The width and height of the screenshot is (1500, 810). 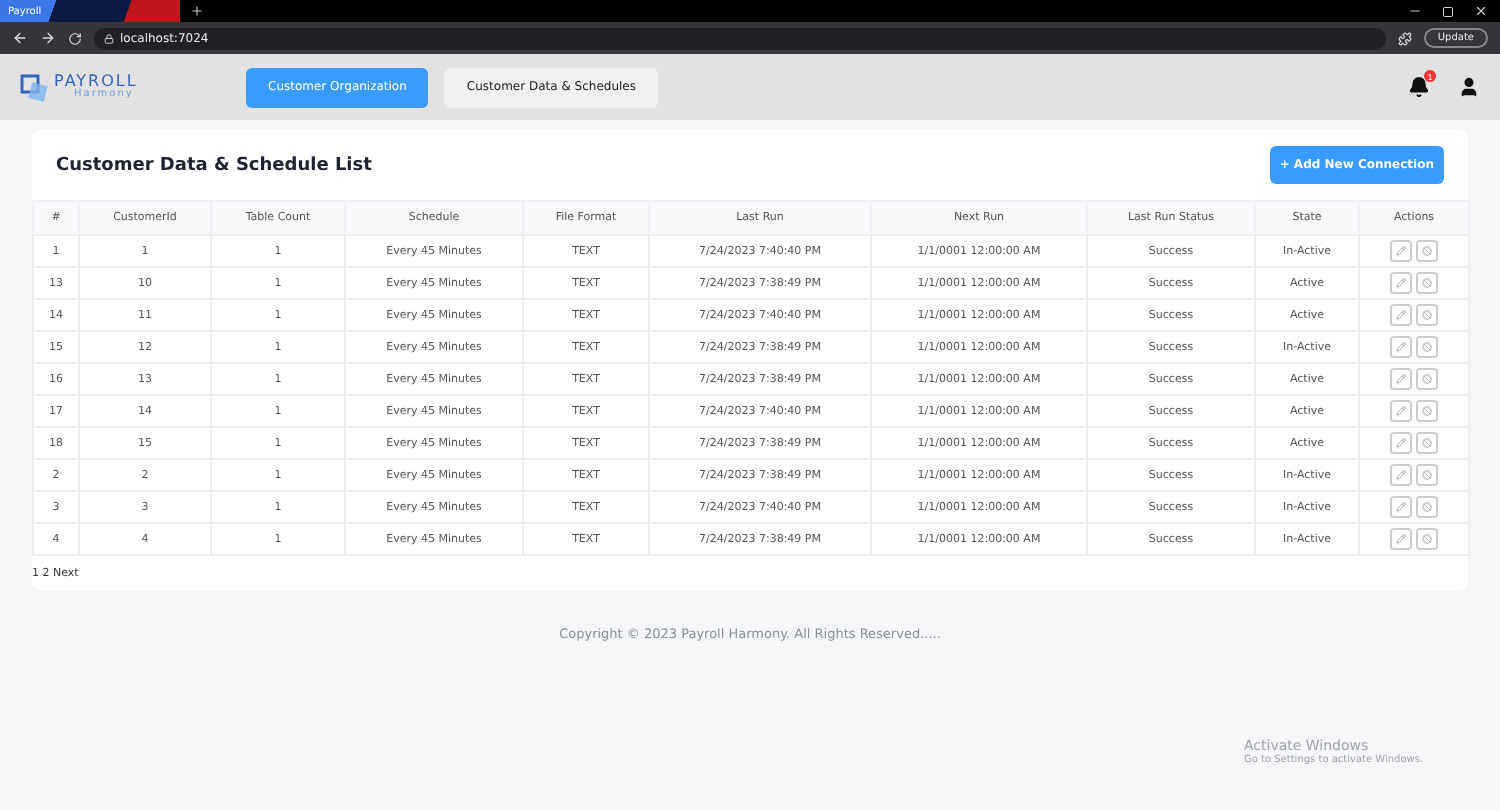 I want to click on bell-icon, so click(x=1419, y=87).